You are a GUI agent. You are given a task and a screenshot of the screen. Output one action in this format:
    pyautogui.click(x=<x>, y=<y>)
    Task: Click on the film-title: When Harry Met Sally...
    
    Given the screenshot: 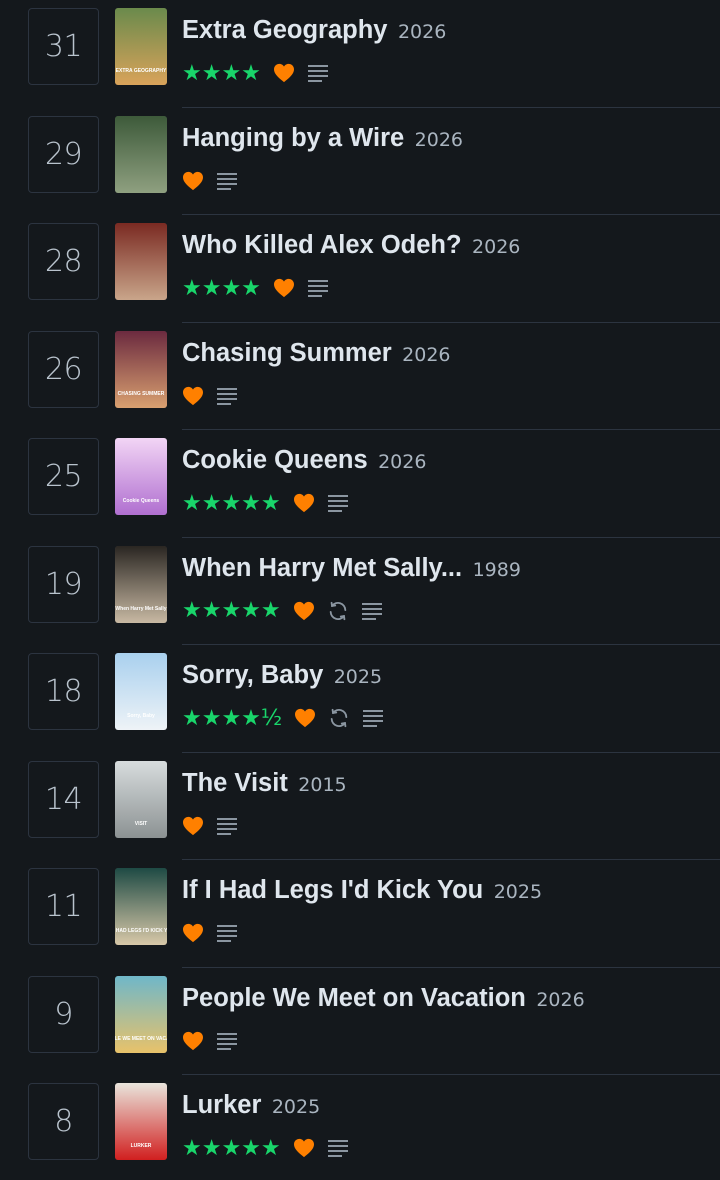 What is the action you would take?
    pyautogui.click(x=322, y=568)
    